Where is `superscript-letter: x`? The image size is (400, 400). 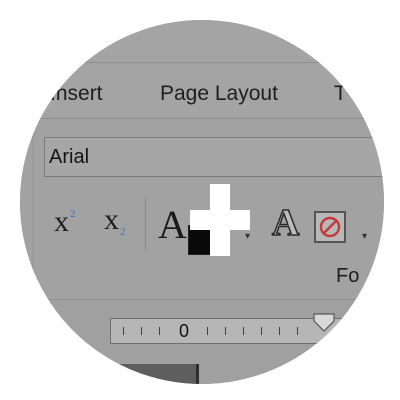 superscript-letter: x is located at coordinates (61, 221).